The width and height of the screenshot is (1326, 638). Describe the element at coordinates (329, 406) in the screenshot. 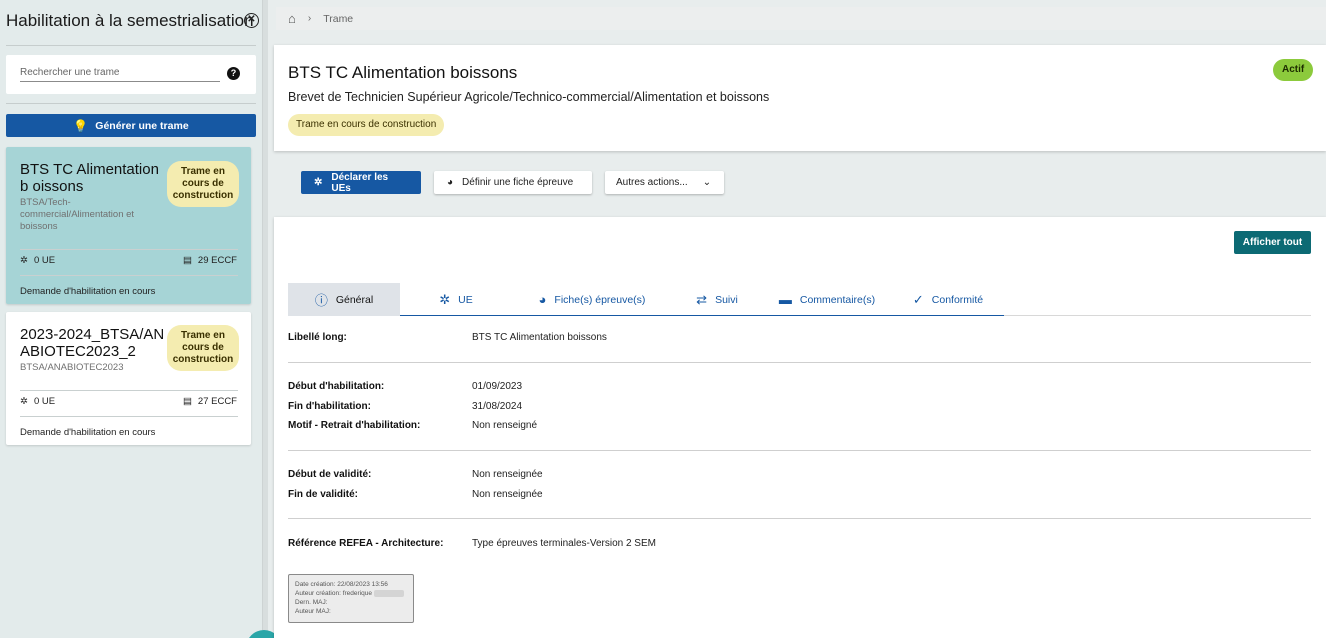

I see `field-label: Fin d'habilitation:` at that location.